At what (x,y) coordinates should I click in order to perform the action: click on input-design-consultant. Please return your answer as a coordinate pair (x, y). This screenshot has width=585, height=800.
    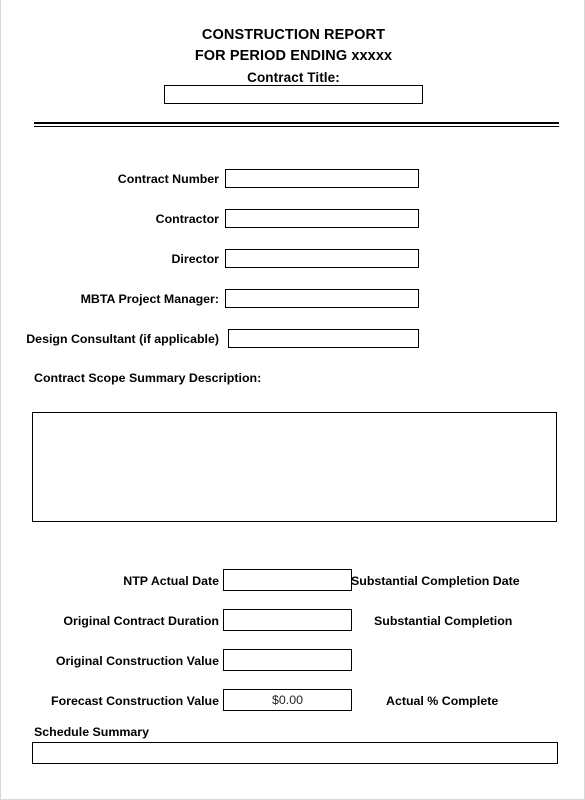
    Looking at the image, I should click on (323, 338).